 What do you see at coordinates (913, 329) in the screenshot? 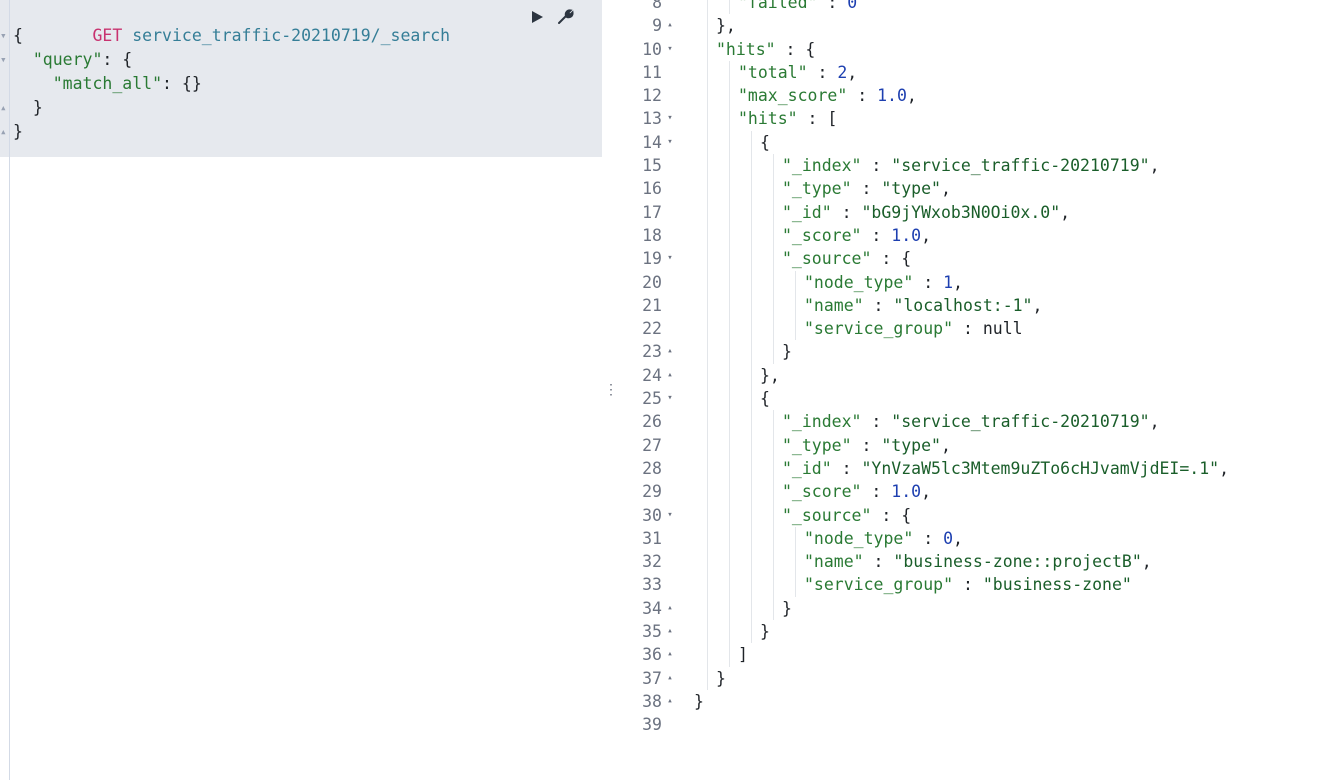
I see `response-code: "service_group" : null` at bounding box center [913, 329].